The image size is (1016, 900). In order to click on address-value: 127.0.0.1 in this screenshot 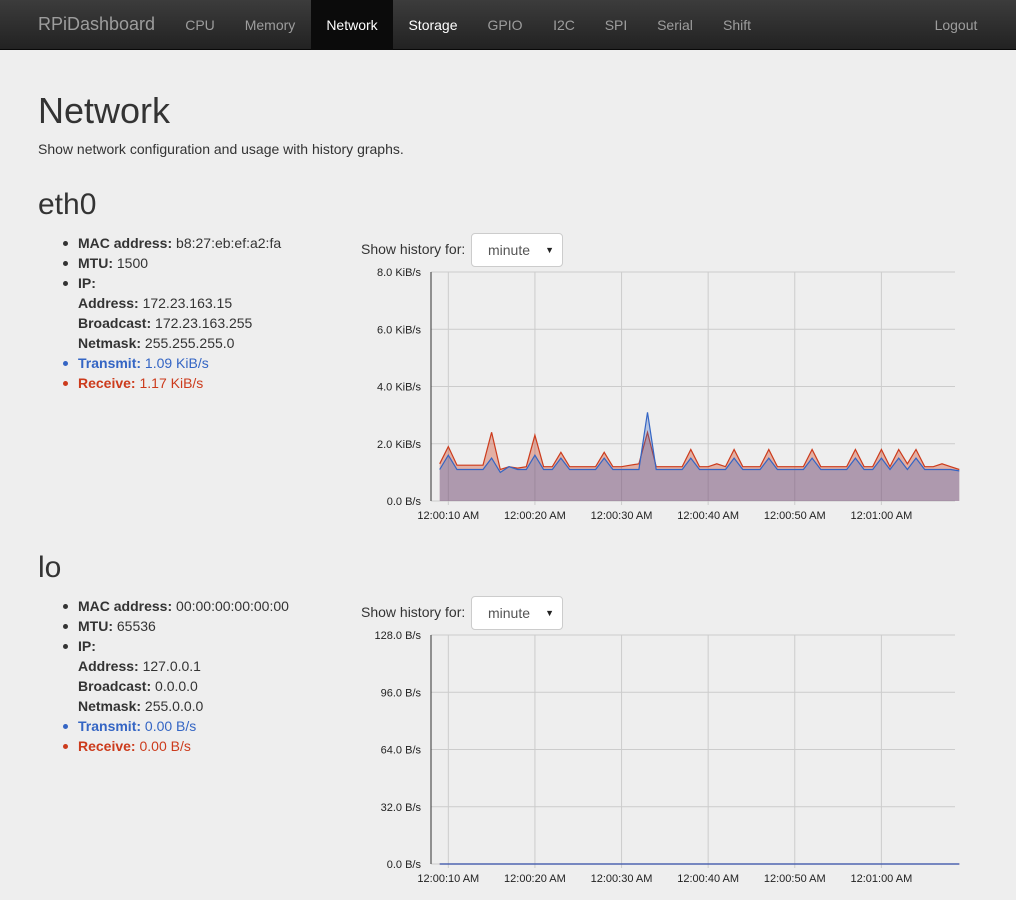, I will do `click(171, 666)`.